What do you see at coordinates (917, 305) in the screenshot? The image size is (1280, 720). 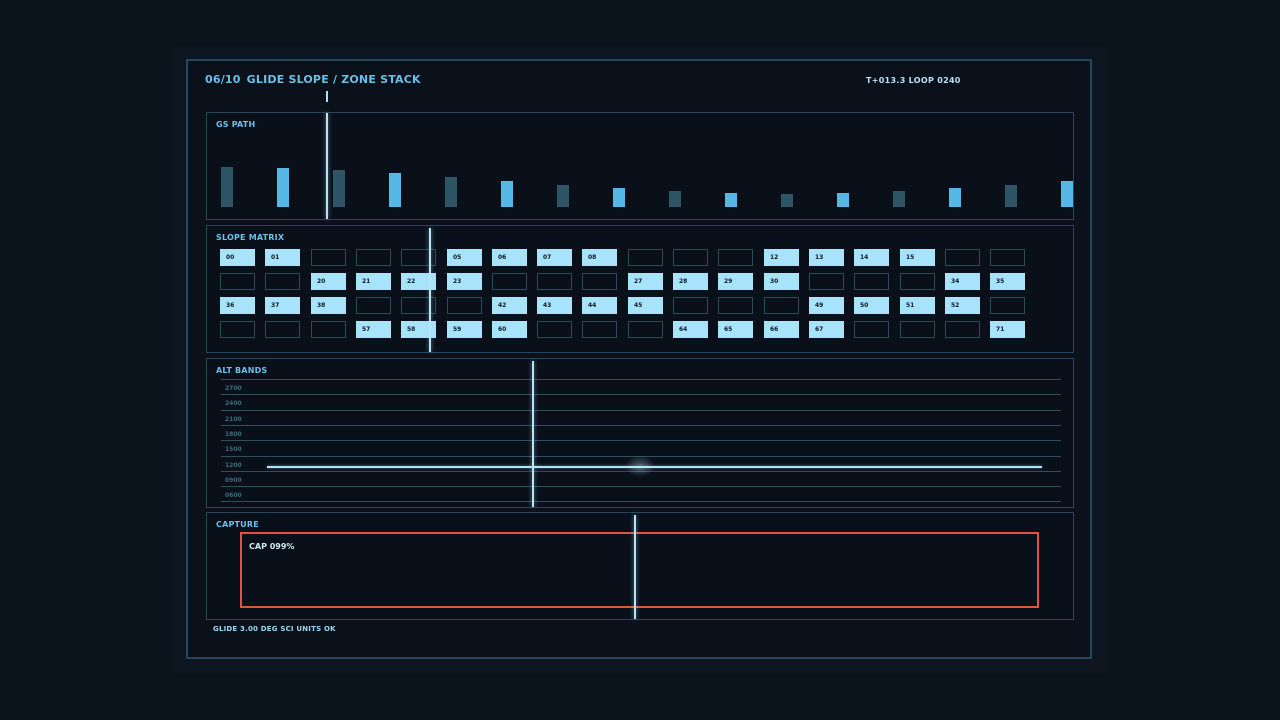 I see `matrix-cell: 51` at bounding box center [917, 305].